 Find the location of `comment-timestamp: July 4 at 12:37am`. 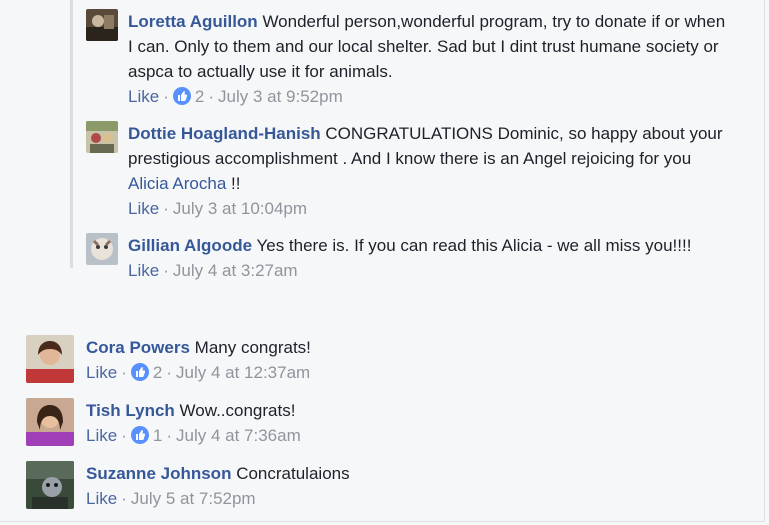

comment-timestamp: July 4 at 12:37am is located at coordinates (243, 372).